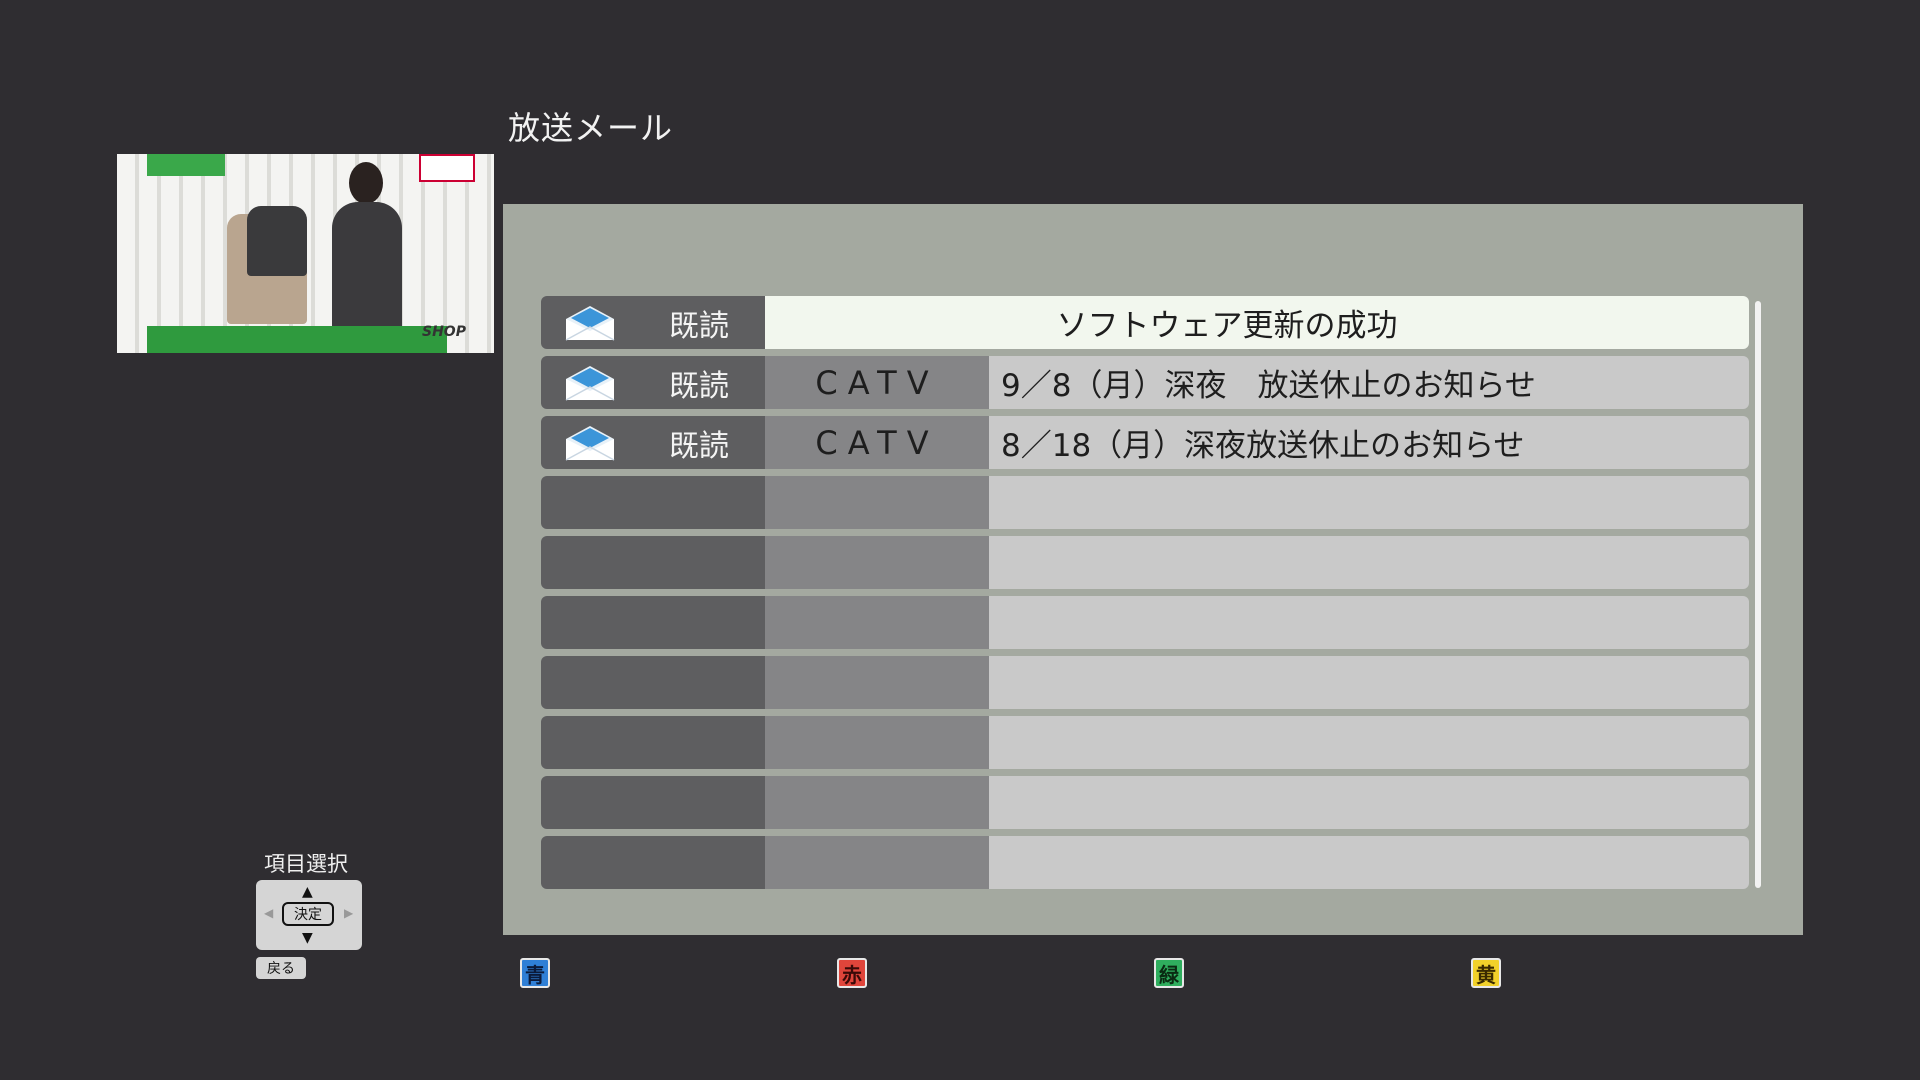 The image size is (1920, 1080). Describe the element at coordinates (447, 168) in the screenshot. I see `preview-promo-badge` at that location.